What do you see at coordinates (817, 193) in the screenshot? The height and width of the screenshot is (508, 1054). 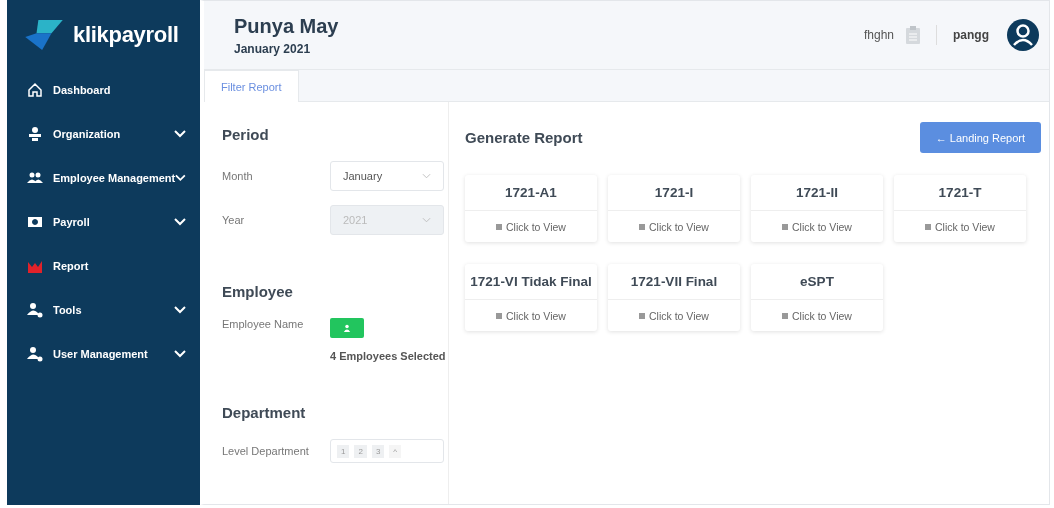 I see `report-title: 1721-II` at bounding box center [817, 193].